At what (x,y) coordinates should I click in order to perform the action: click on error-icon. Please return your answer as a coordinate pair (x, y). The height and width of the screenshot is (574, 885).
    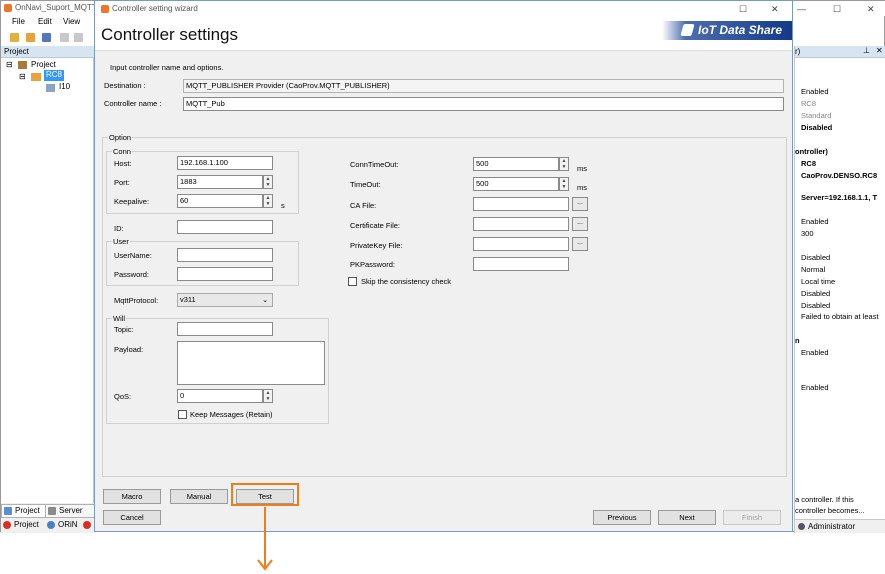
    Looking at the image, I should click on (7, 525).